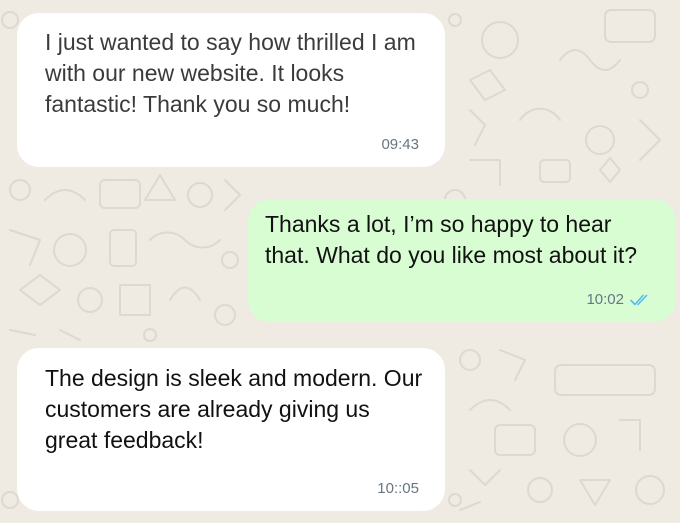 This screenshot has width=680, height=523. What do you see at coordinates (640, 300) in the screenshot?
I see `double-check-icon` at bounding box center [640, 300].